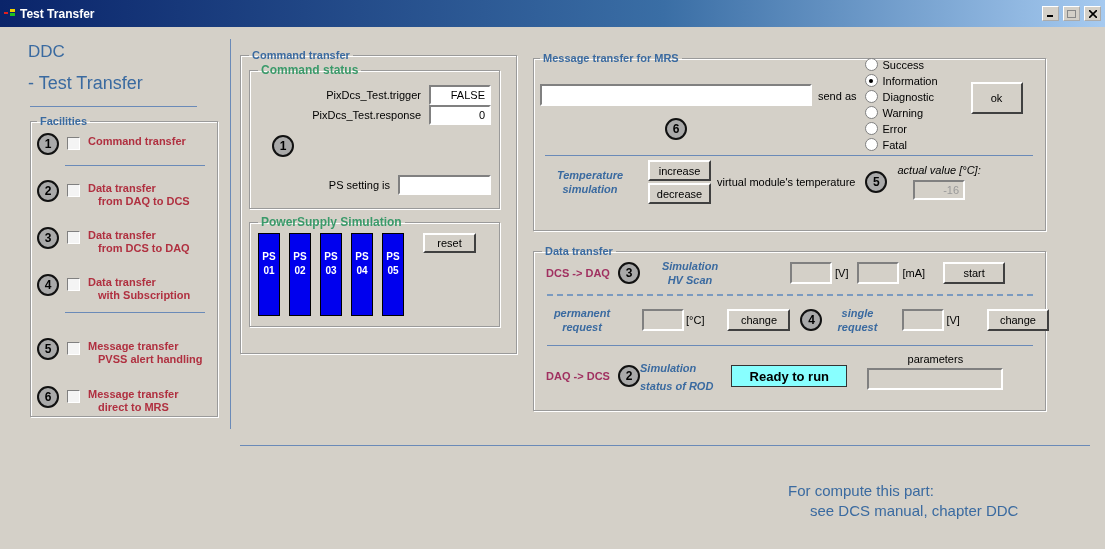  I want to click on footer-note: see DCS manual, chapter DDC, so click(914, 510).